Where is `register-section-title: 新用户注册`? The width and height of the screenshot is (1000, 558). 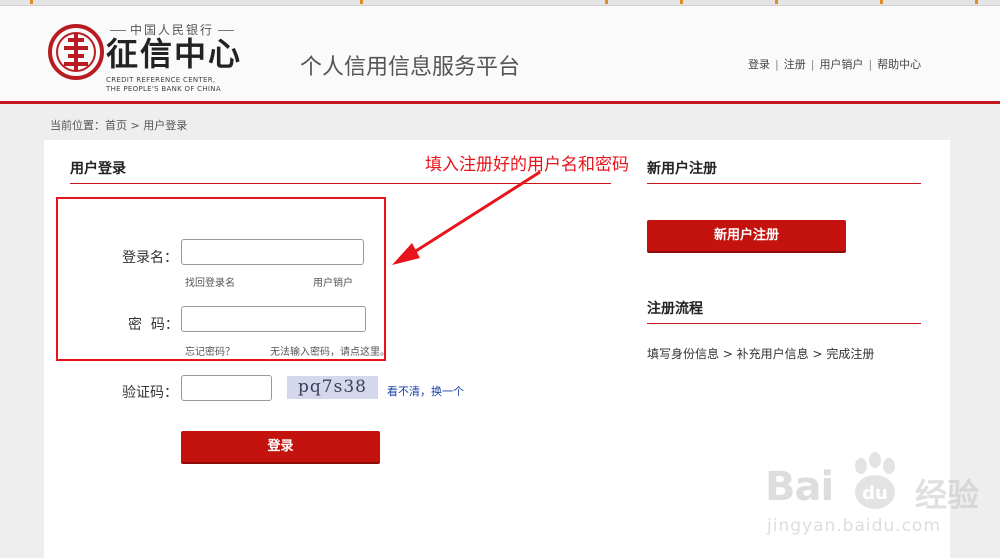
register-section-title: 新用户注册 is located at coordinates (682, 169).